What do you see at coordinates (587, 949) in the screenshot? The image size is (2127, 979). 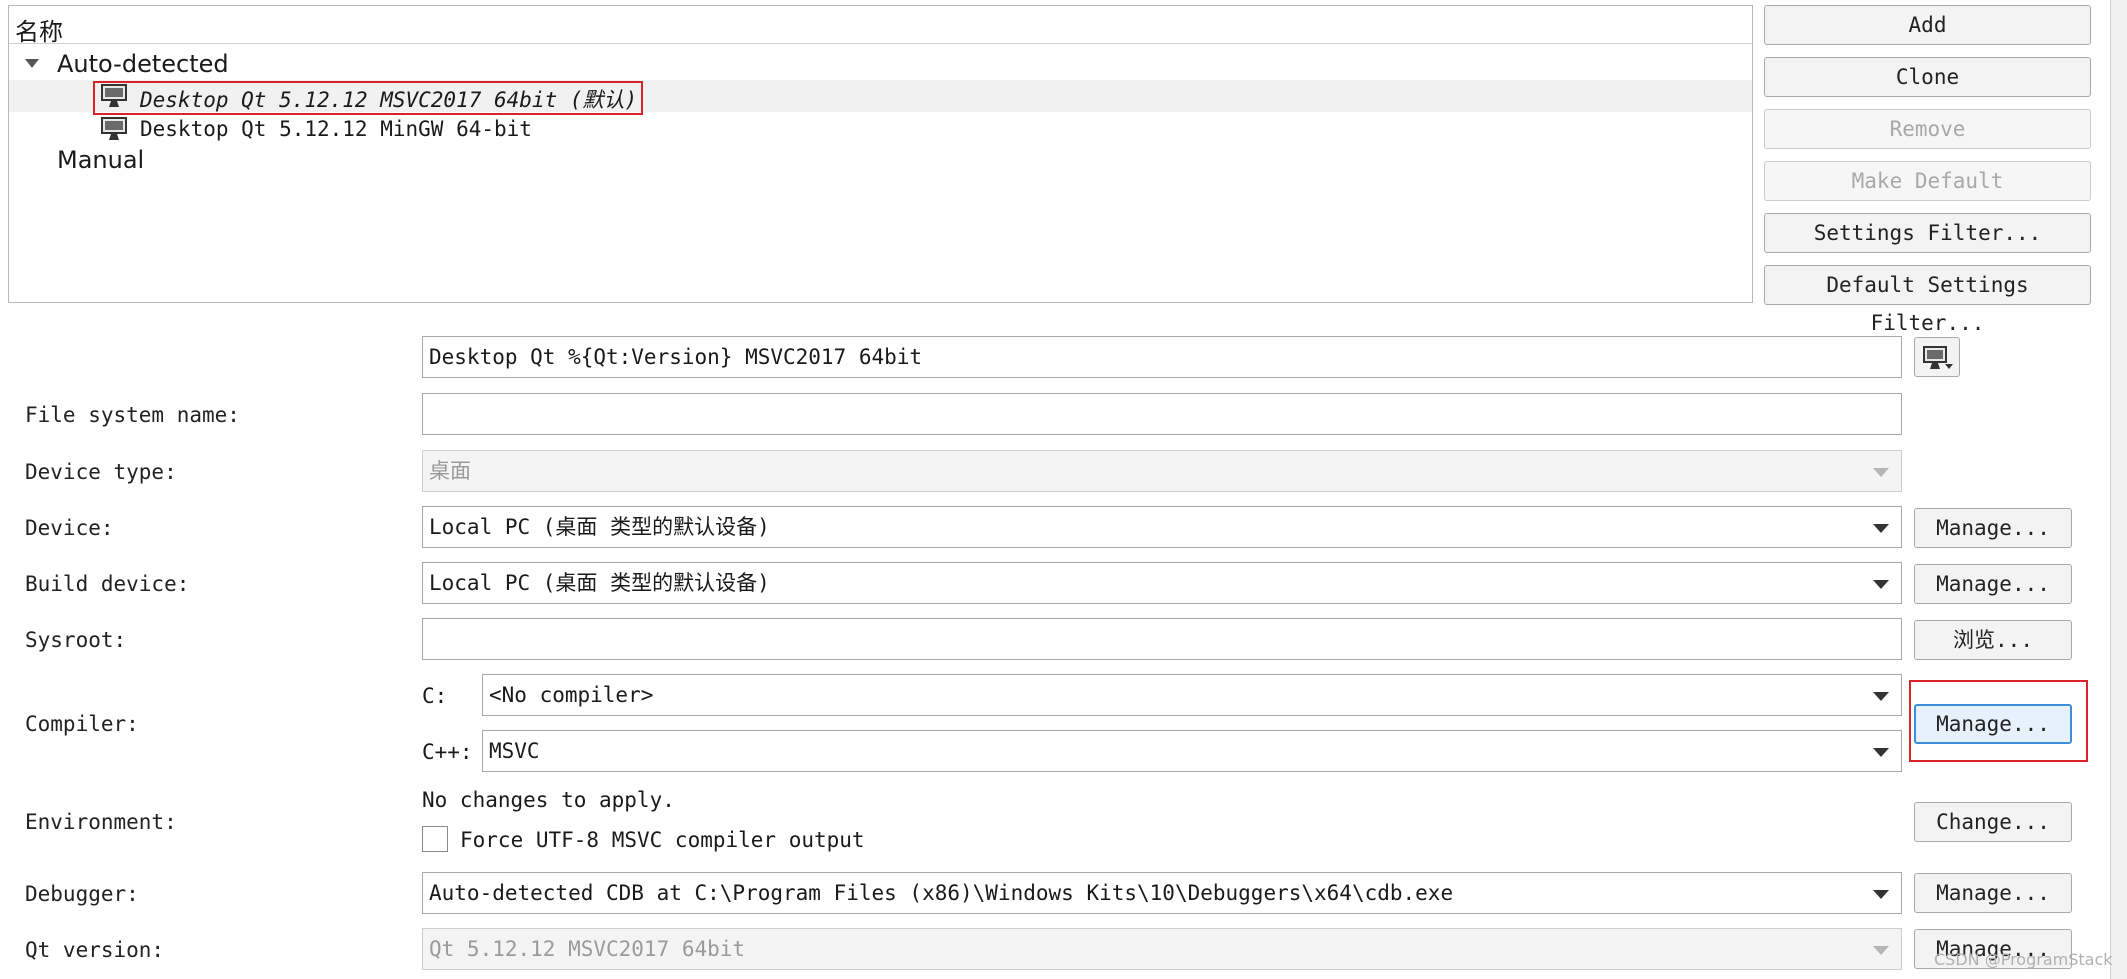 I see `qt-version-value: Qt 5.12.12 MSVC2017 64bit` at bounding box center [587, 949].